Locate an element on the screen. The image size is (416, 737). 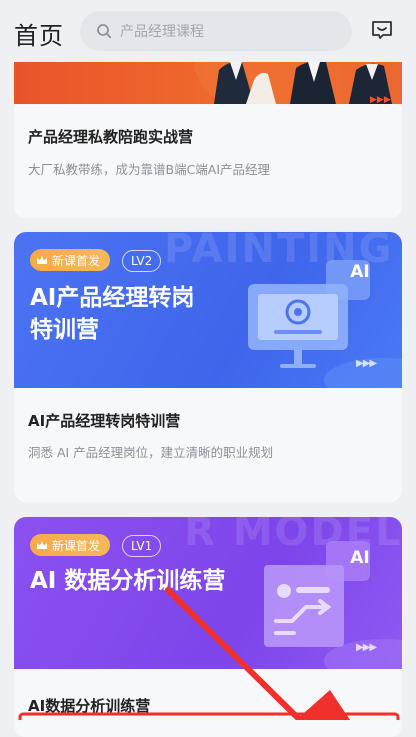
course-subtitle: 洞悉 AI 产品经理岗位，建立清晰的职业规划 is located at coordinates (151, 452).